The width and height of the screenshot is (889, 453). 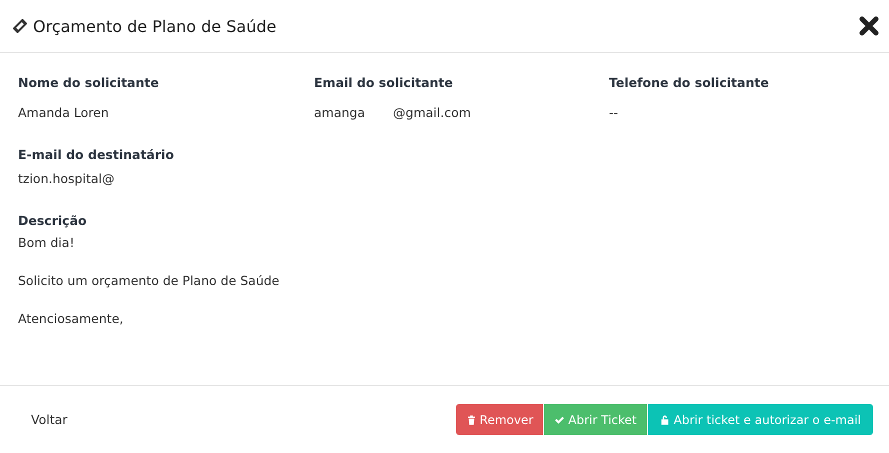 I want to click on action-button: Abrir Ticket, so click(x=595, y=419).